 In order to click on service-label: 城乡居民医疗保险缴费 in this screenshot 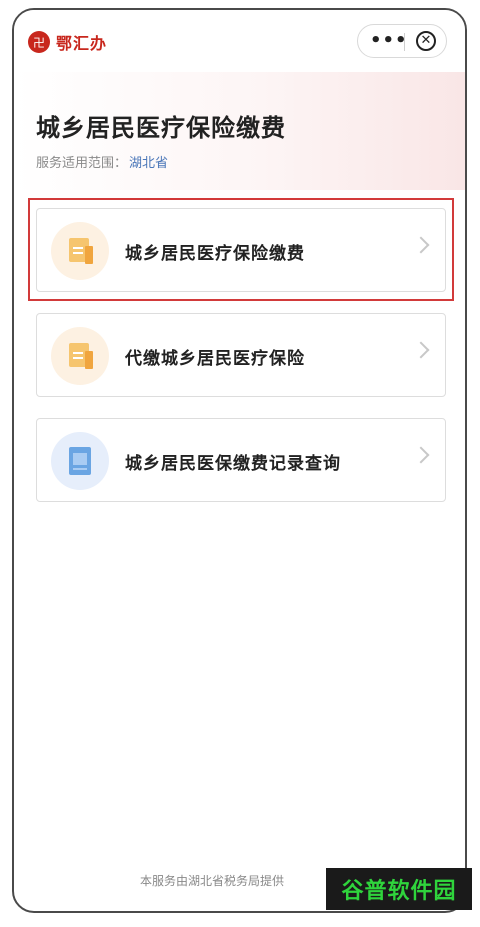, I will do `click(215, 254)`.